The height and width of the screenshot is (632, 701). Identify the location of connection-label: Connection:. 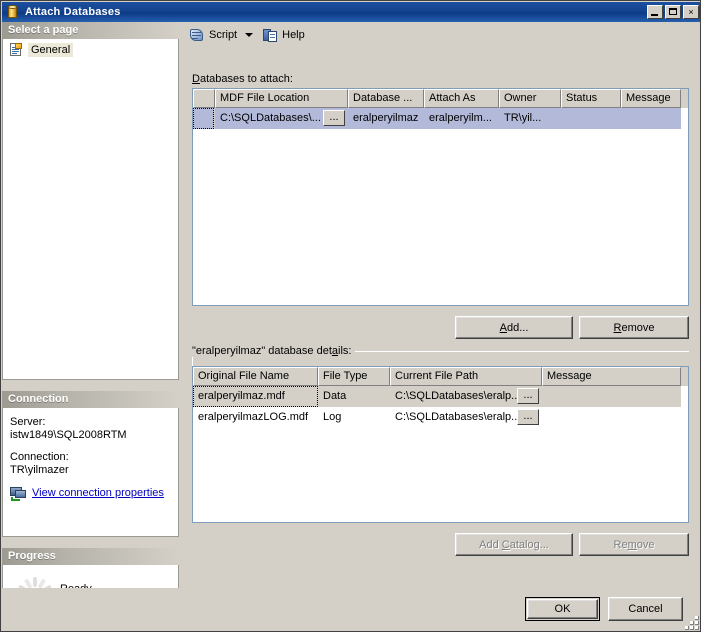
(39, 457).